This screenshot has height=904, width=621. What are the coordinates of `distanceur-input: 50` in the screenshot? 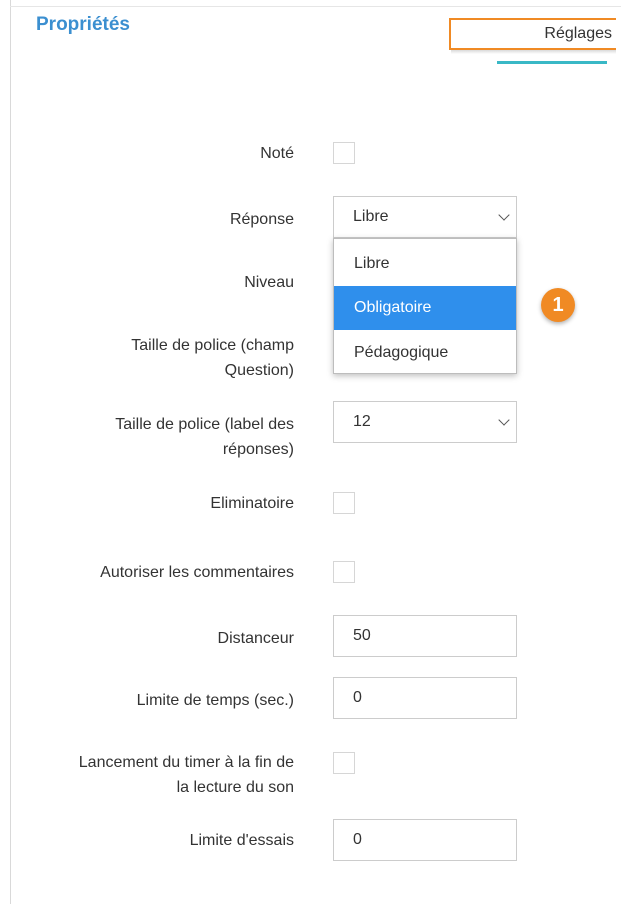 It's located at (425, 636).